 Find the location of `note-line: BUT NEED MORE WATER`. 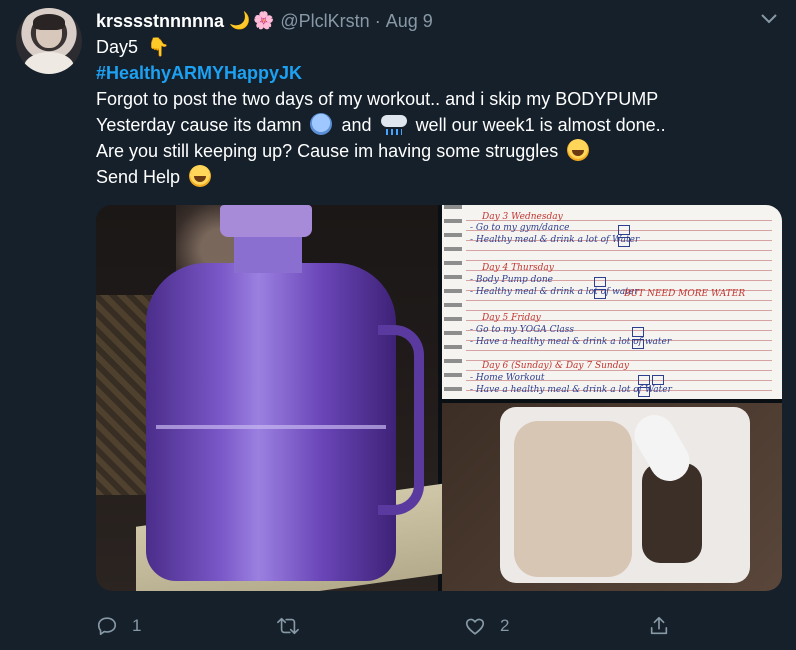

note-line: BUT NEED MORE WATER is located at coordinates (685, 294).